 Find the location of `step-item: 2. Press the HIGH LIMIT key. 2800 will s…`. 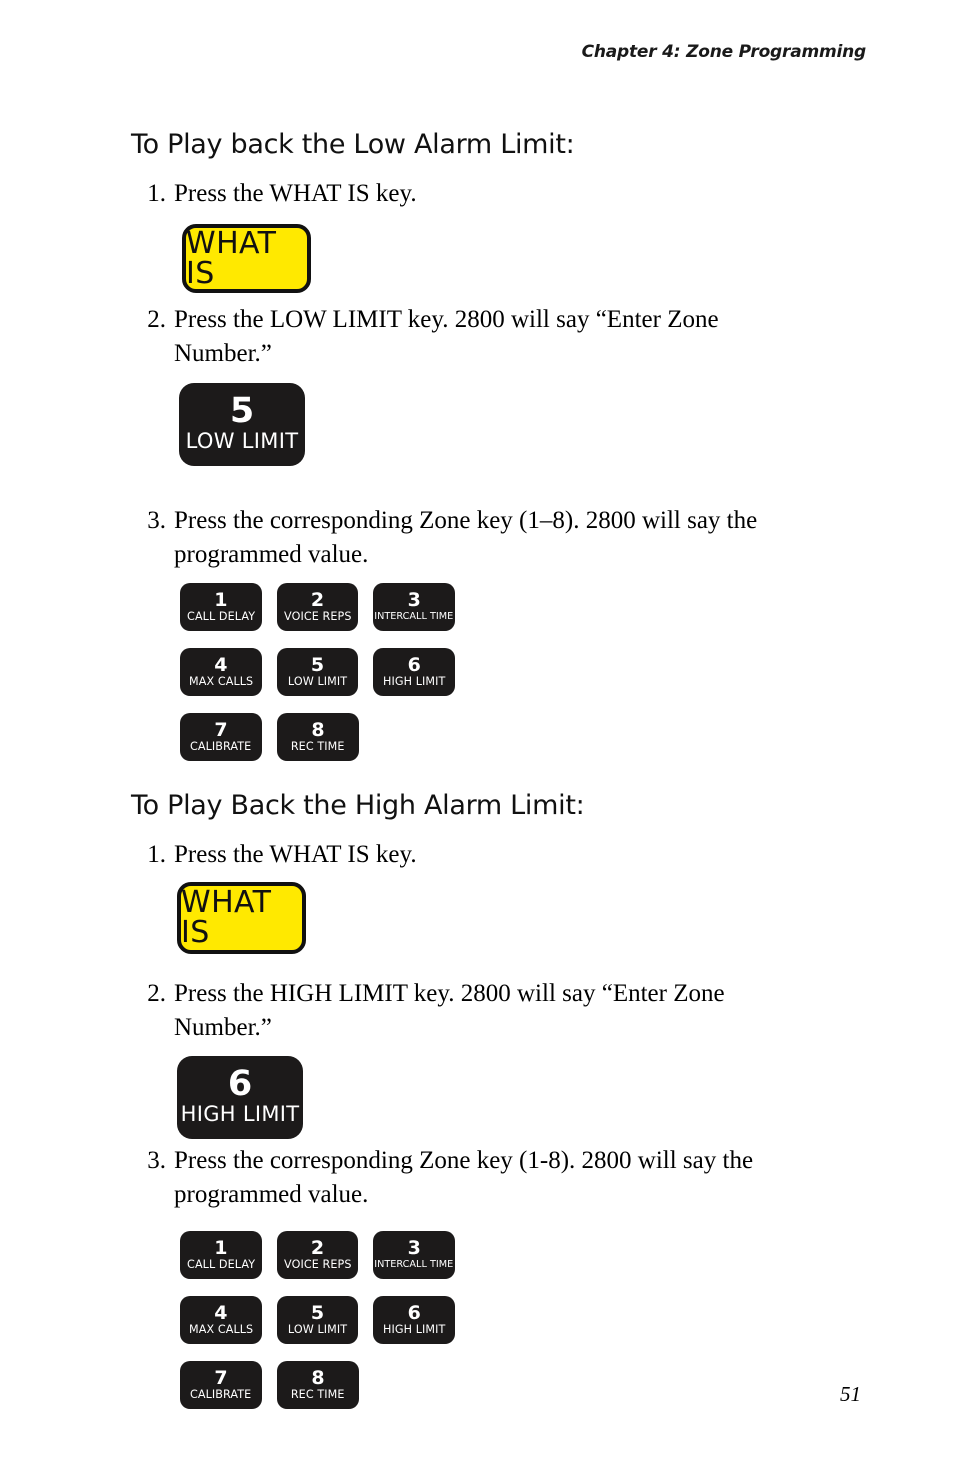

step-item: 2. Press the HIGH LIMIT key. 2800 will s… is located at coordinates (475, 1011).